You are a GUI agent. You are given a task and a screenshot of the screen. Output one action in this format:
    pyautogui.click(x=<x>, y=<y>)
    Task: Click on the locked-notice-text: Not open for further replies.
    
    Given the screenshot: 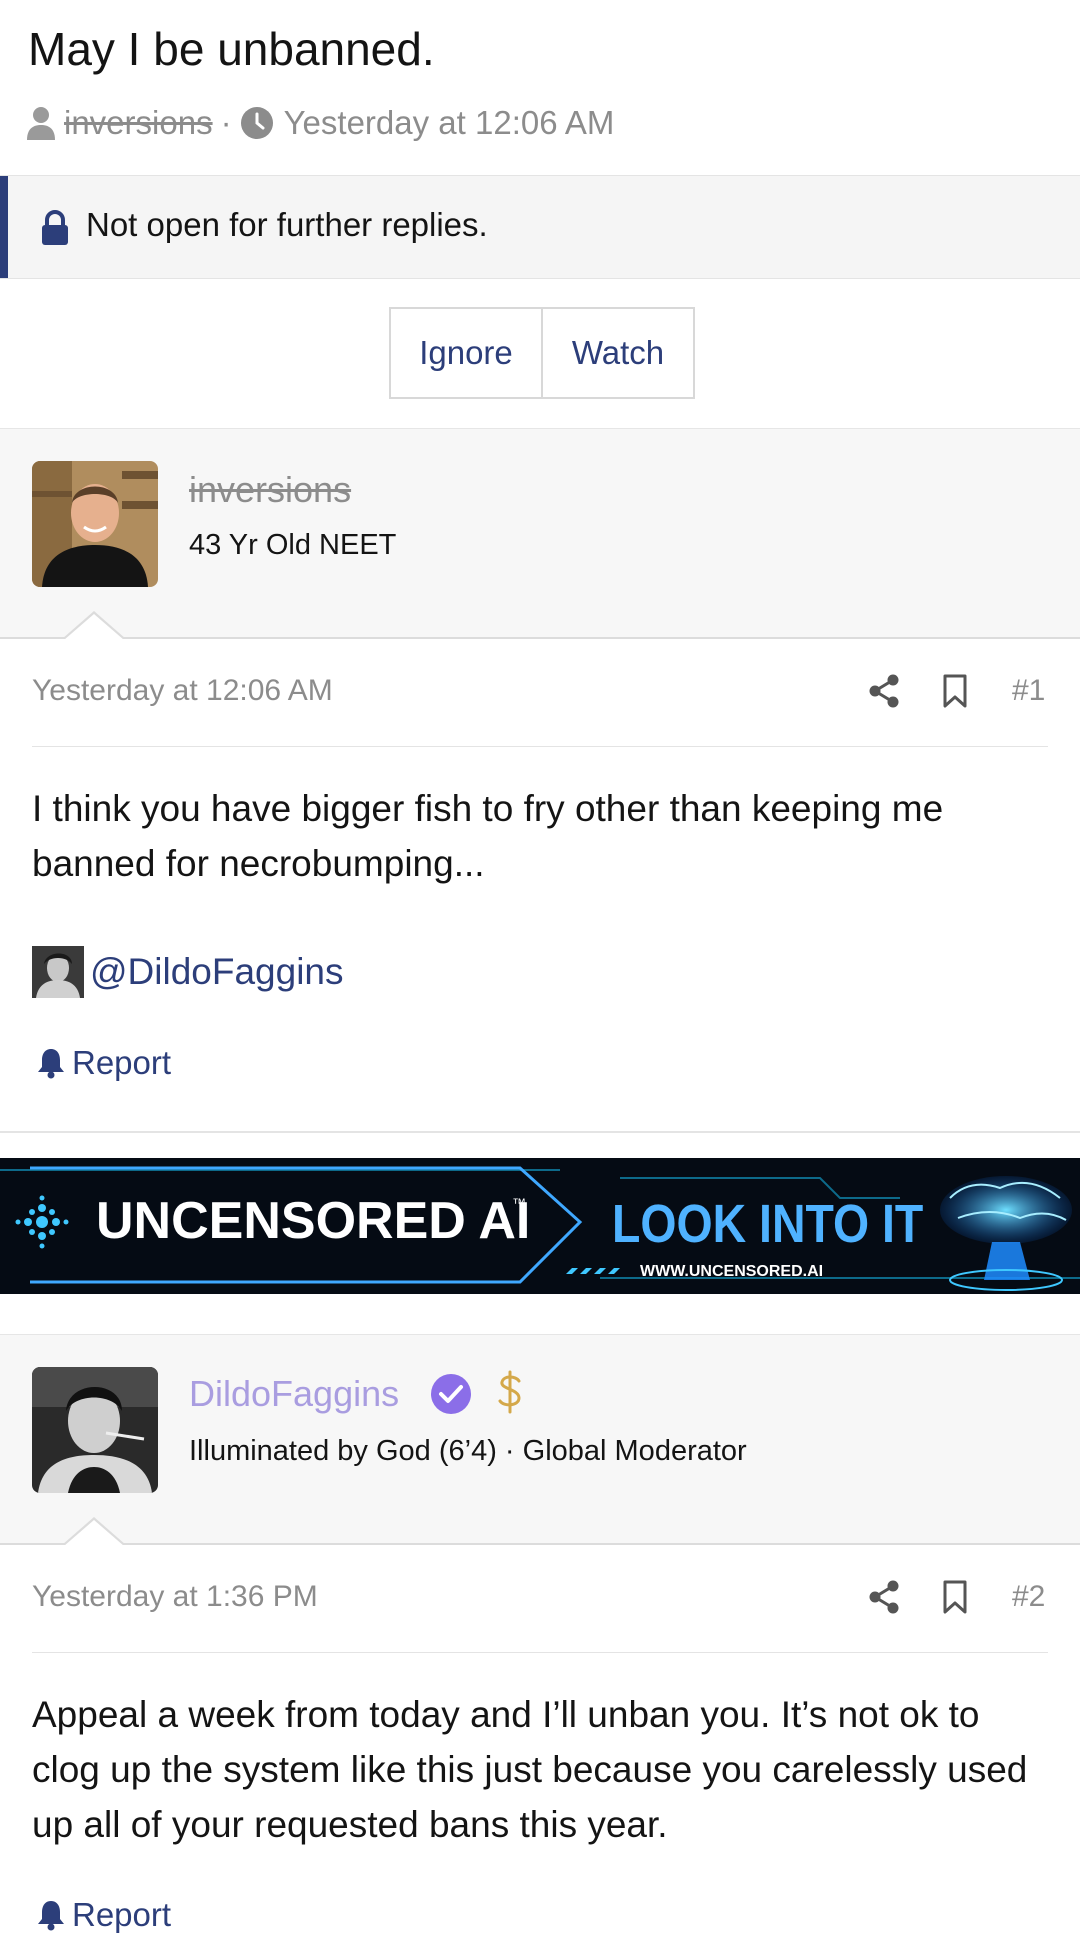 What is the action you would take?
    pyautogui.click(x=287, y=224)
    